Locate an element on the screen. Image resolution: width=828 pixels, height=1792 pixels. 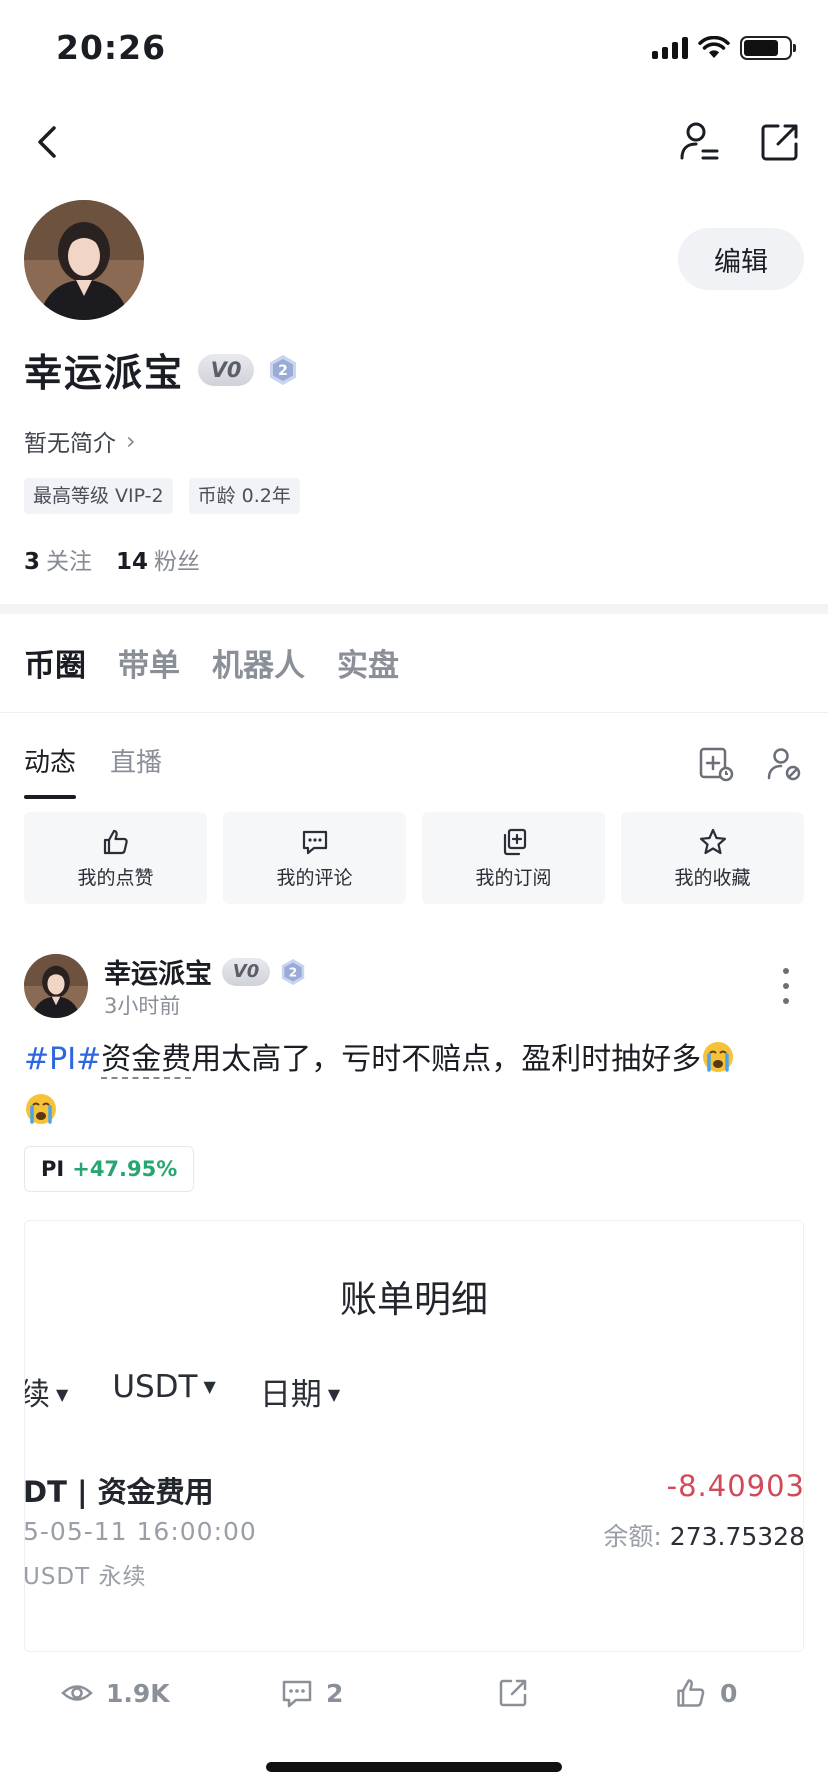
sub-tab-actions is located at coordinates (750, 764).